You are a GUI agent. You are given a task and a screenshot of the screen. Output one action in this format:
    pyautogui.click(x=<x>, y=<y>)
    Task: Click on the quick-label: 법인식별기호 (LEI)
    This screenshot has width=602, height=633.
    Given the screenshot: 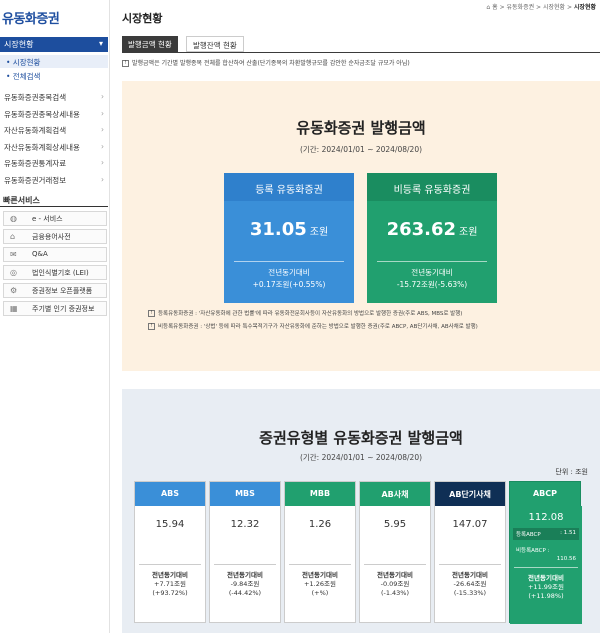 What is the action you would take?
    pyautogui.click(x=60, y=273)
    